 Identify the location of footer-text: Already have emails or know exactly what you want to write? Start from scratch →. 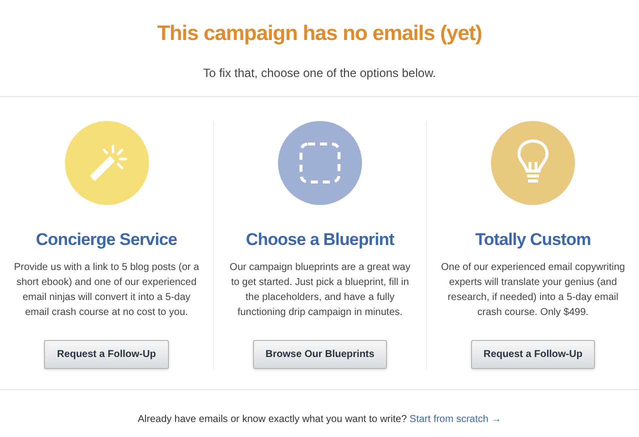
(320, 420).